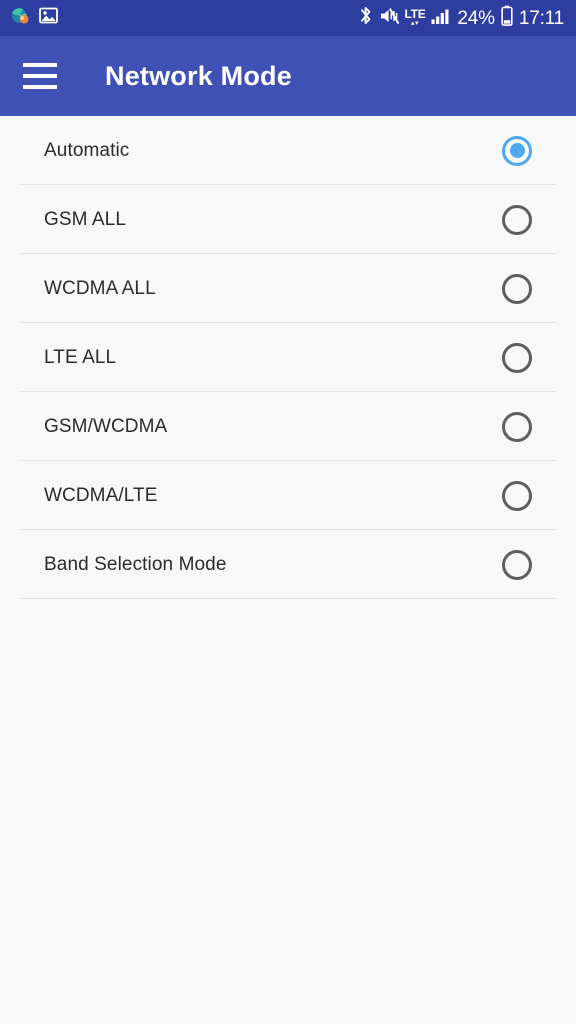 The image size is (576, 1024). Describe the element at coordinates (288, 426) in the screenshot. I see `option-row-gsm-wcdma: GSM/WCDMA` at that location.